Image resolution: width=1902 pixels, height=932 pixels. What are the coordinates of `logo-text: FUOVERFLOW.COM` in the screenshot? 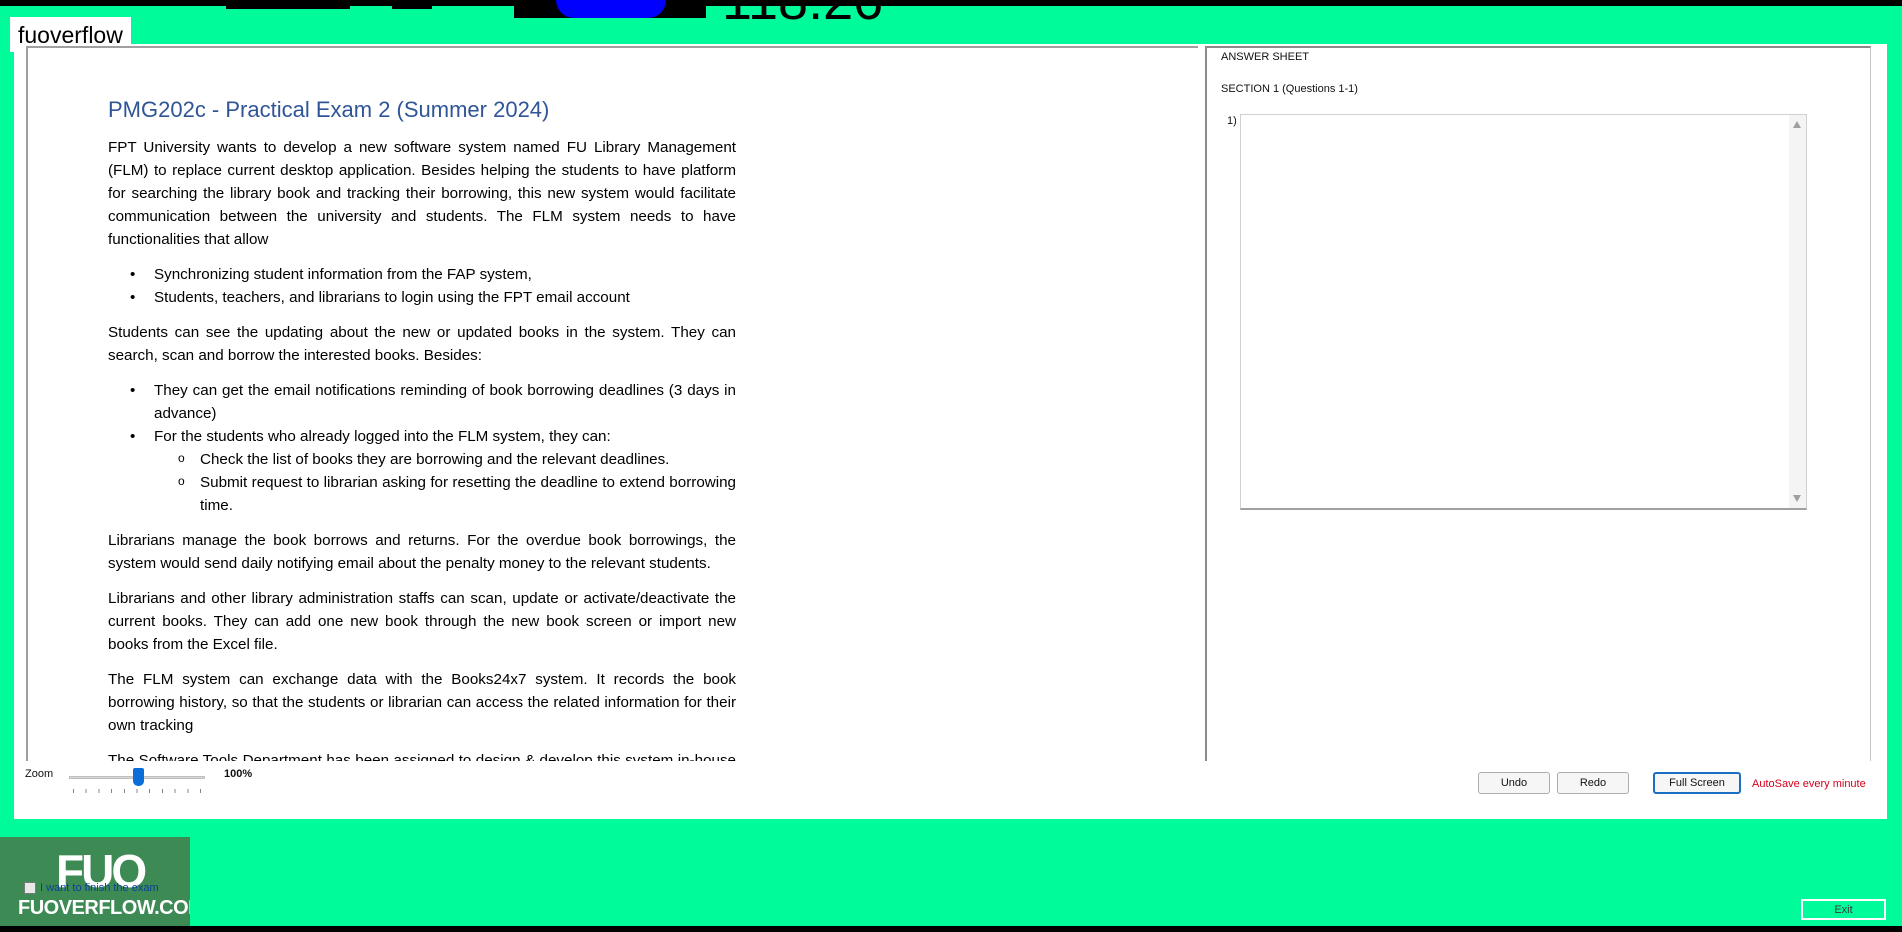 It's located at (104, 908).